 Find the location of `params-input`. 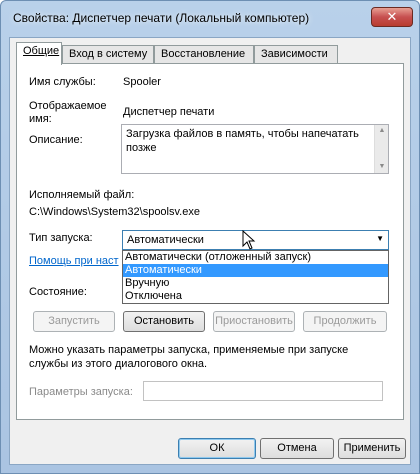

params-input is located at coordinates (263, 391).